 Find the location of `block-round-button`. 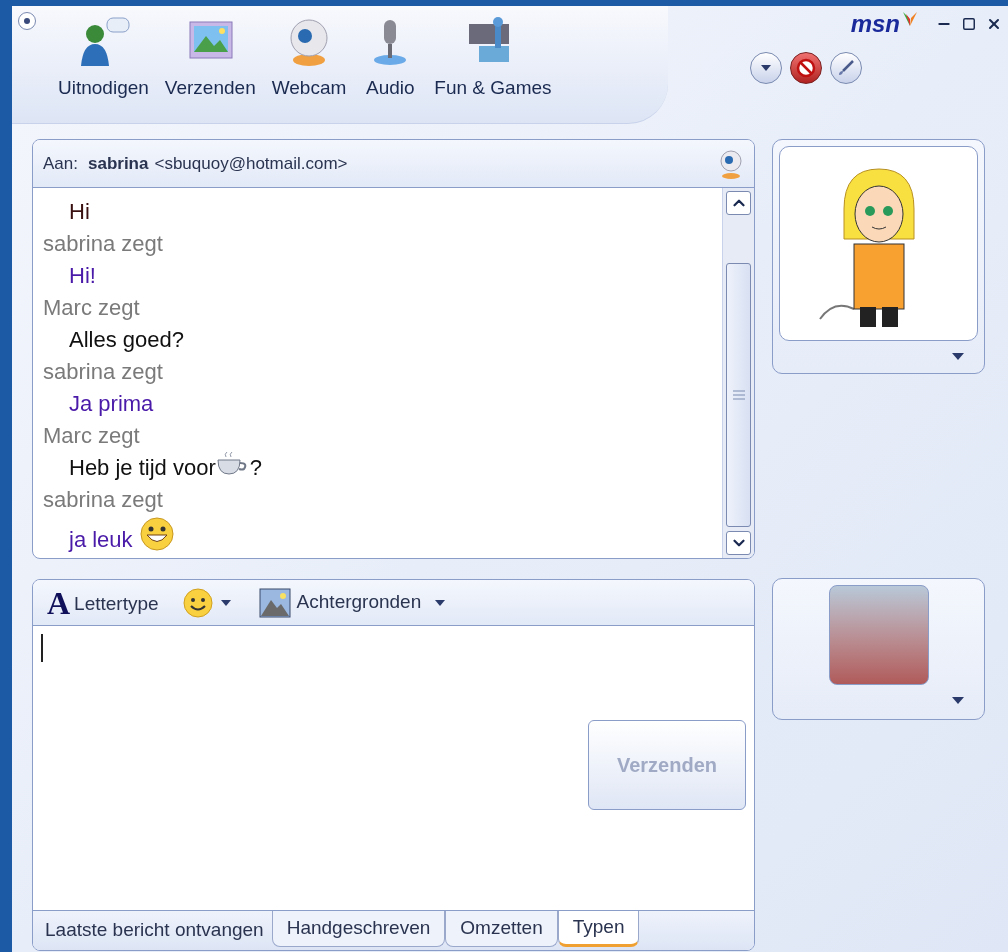

block-round-button is located at coordinates (806, 68).